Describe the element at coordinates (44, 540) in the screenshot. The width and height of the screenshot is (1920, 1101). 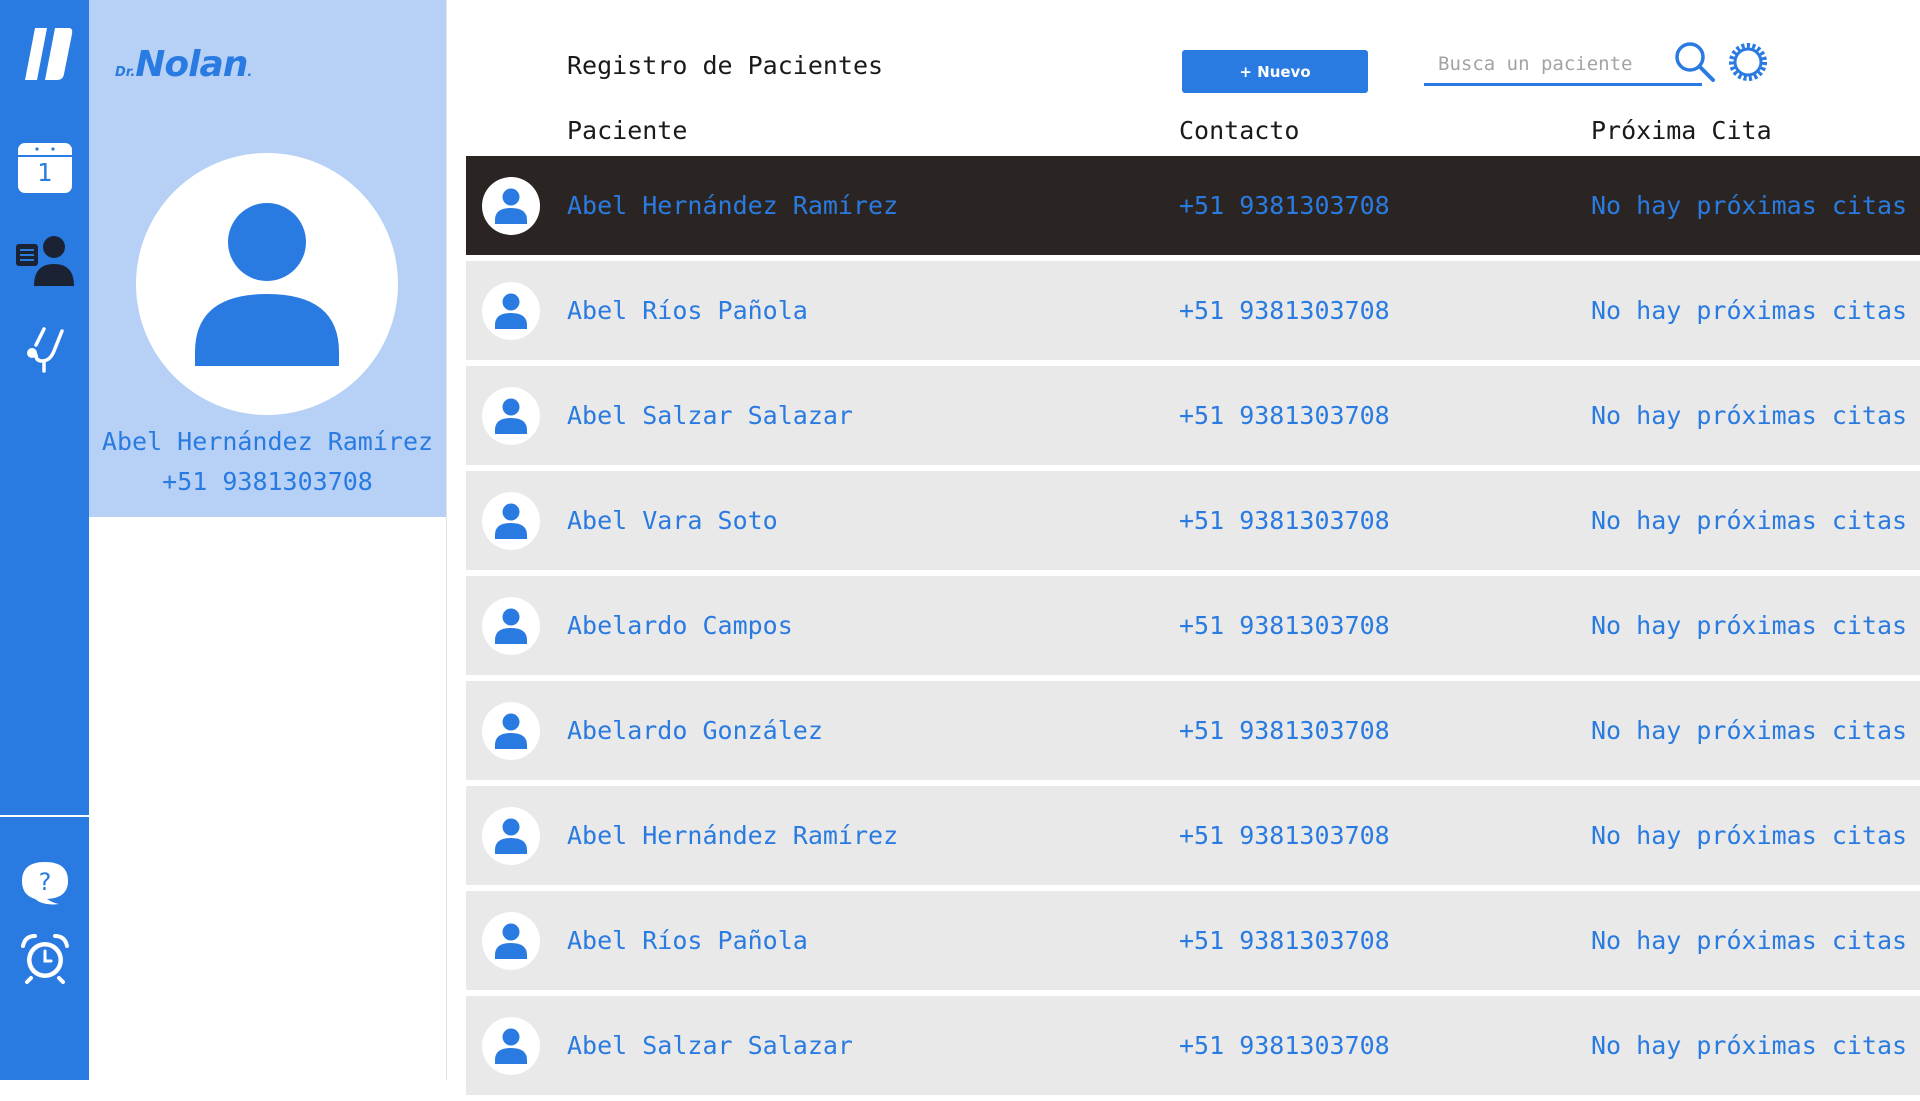
I see `icon-rail: 1 ?` at that location.